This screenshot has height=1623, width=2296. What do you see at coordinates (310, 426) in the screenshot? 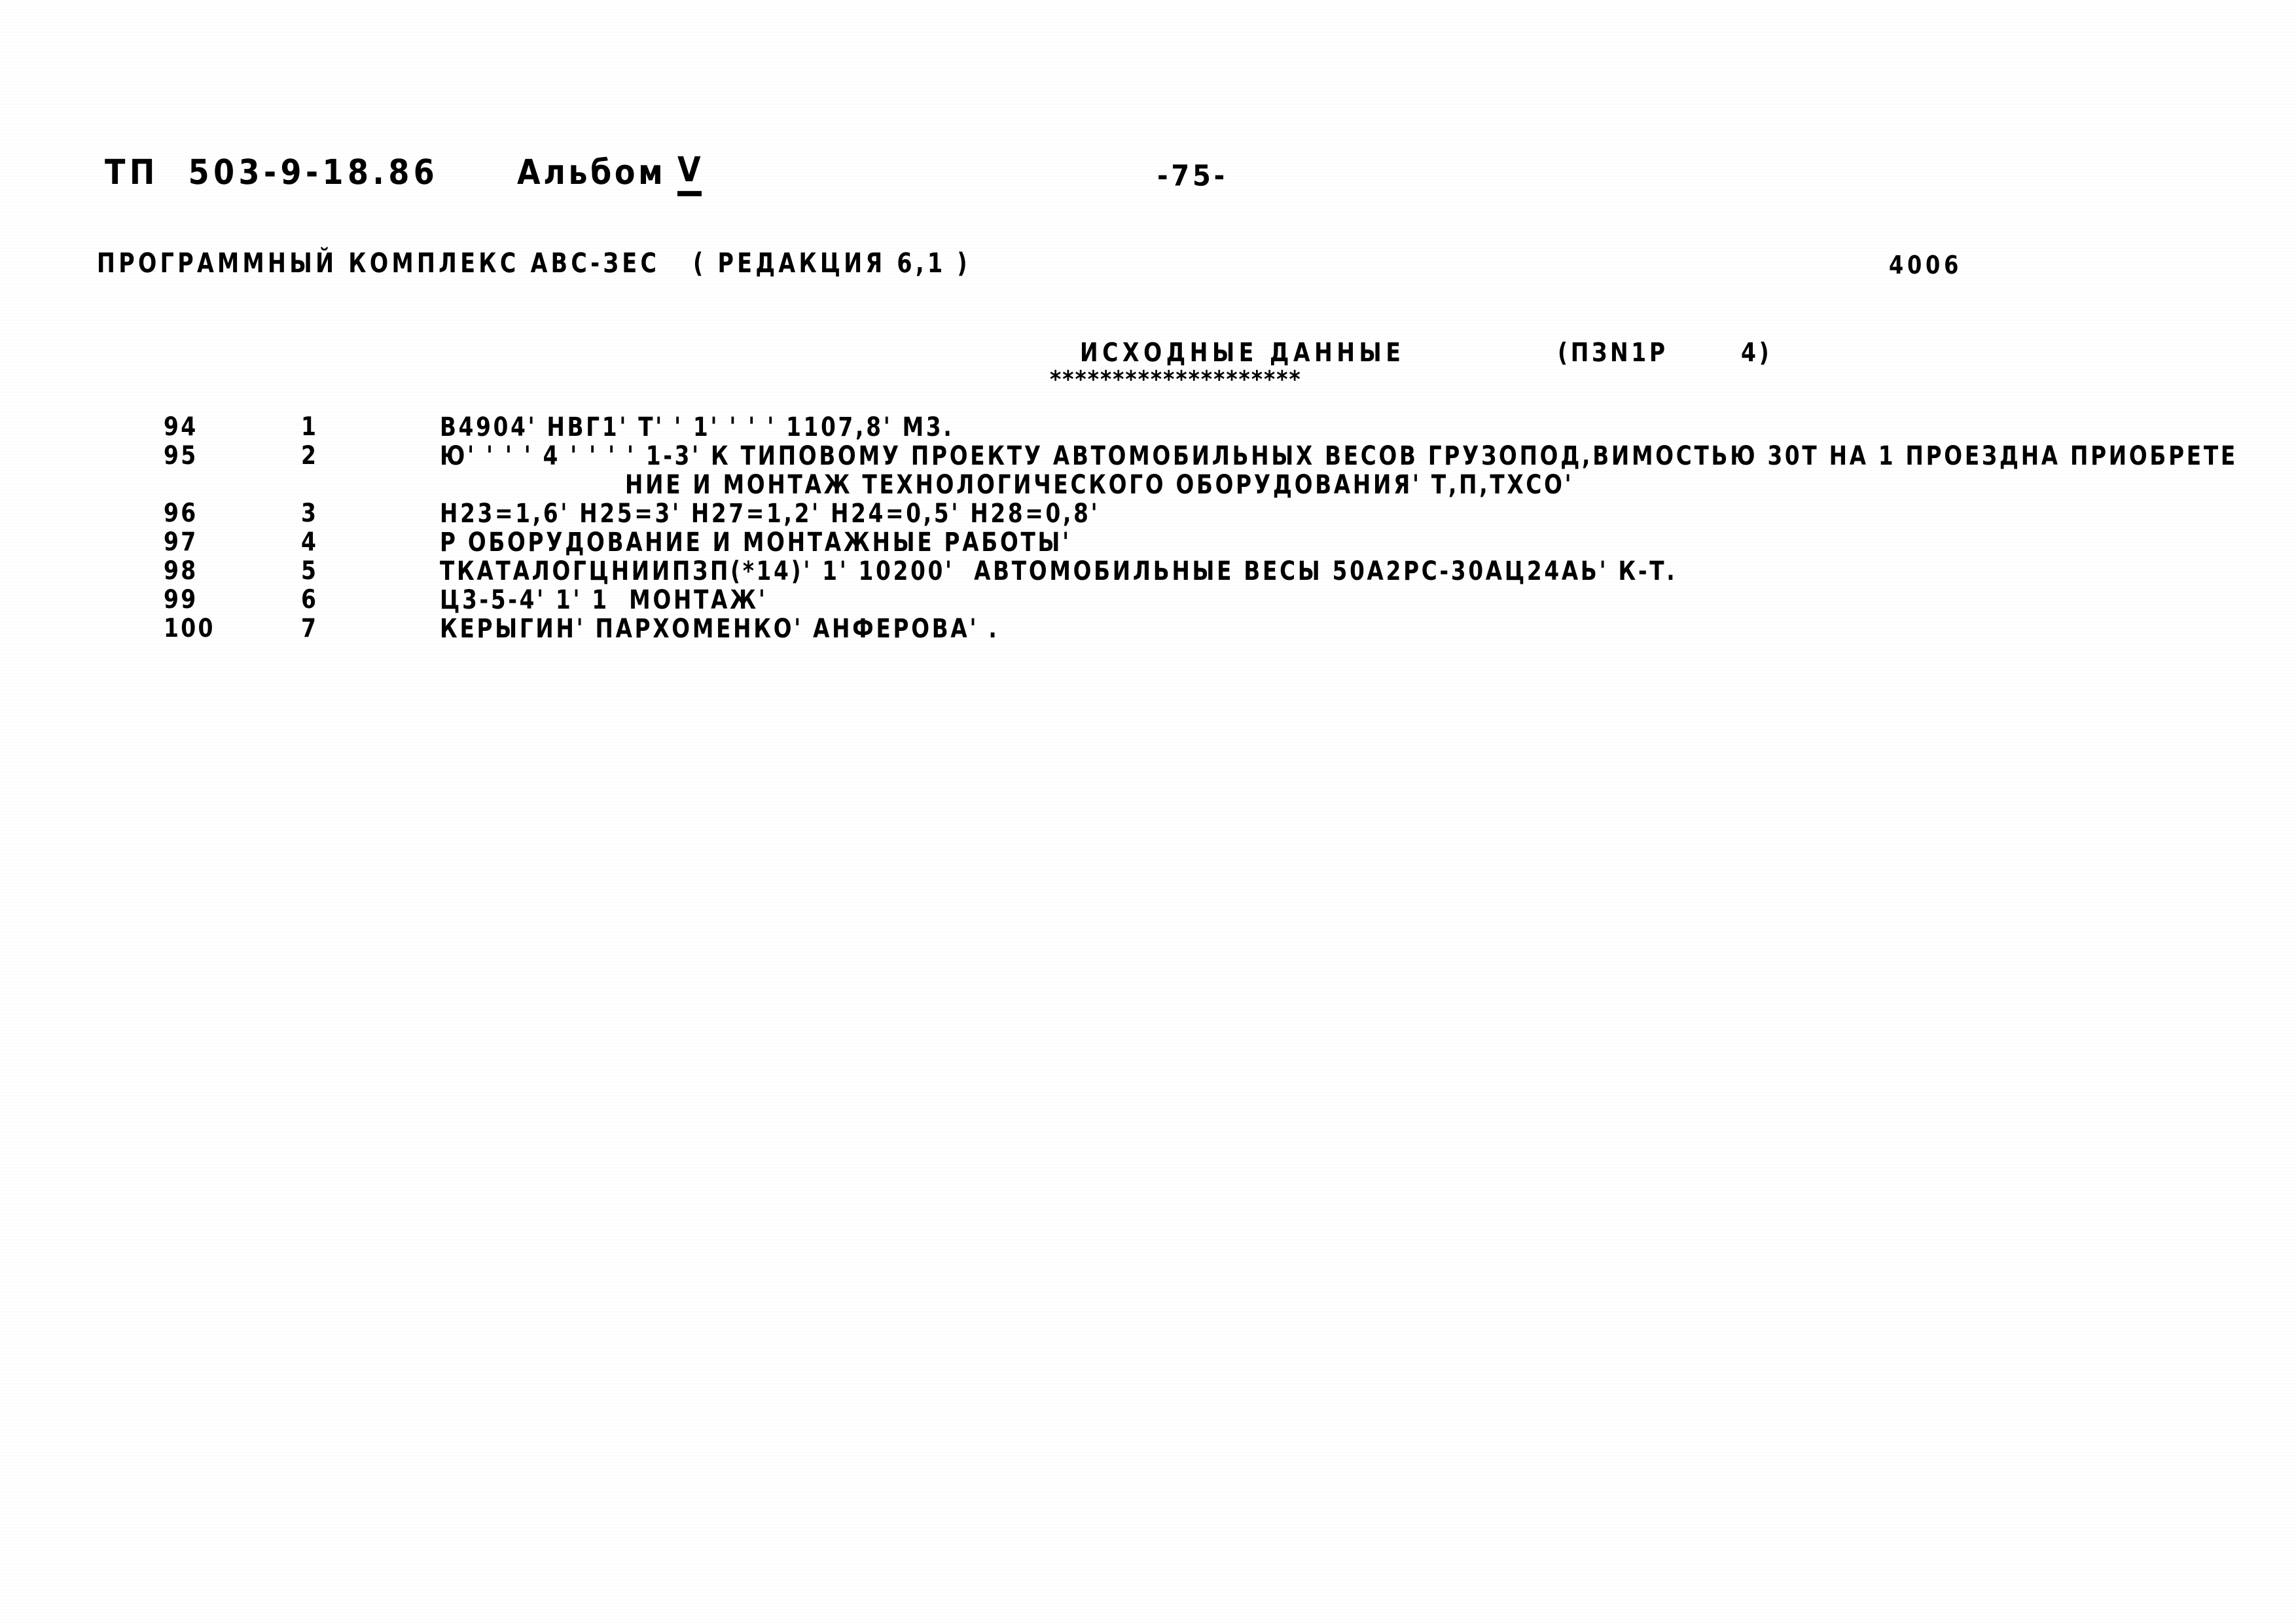
I see `row-sequence-number: 1` at bounding box center [310, 426].